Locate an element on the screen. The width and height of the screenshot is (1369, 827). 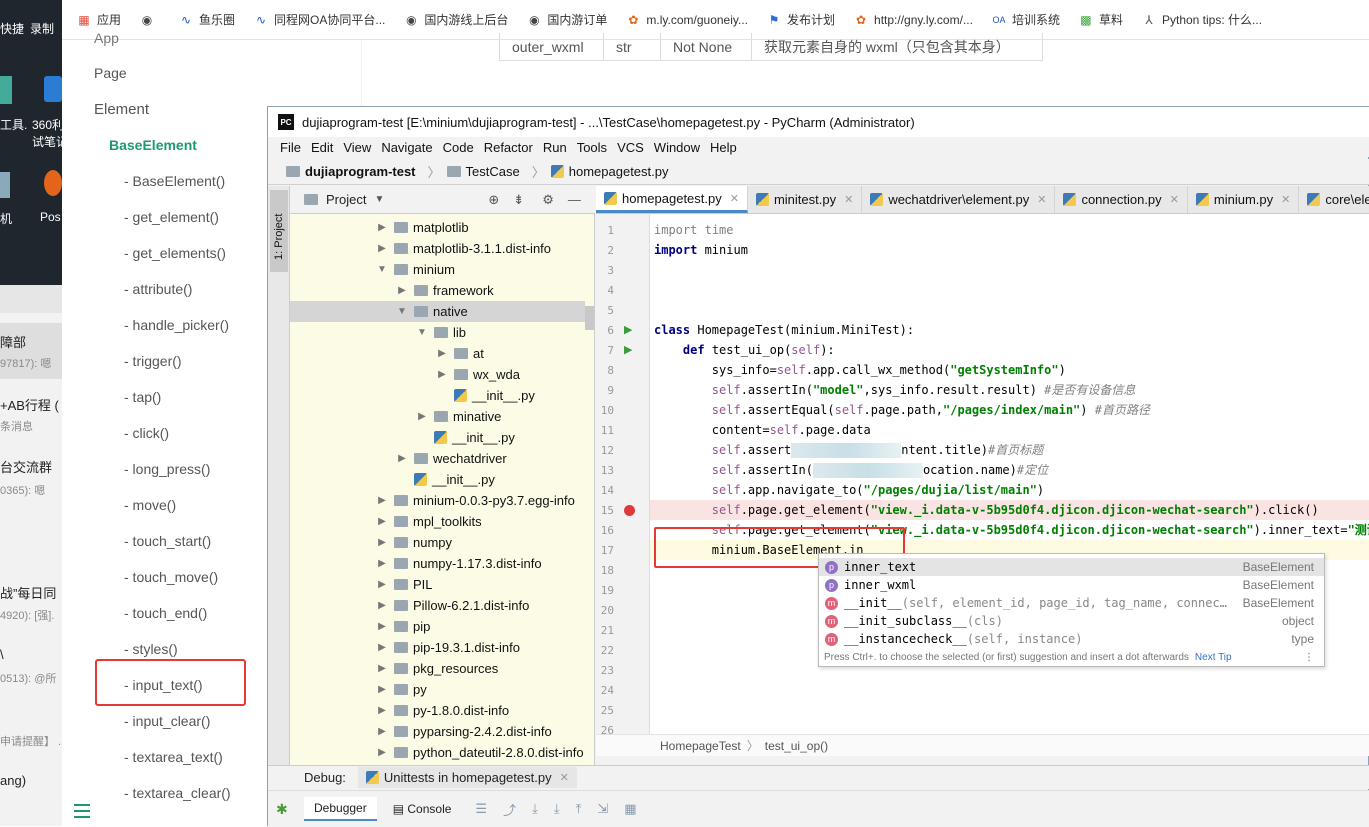
breakpoint-icon is located at coordinates (629, 510).